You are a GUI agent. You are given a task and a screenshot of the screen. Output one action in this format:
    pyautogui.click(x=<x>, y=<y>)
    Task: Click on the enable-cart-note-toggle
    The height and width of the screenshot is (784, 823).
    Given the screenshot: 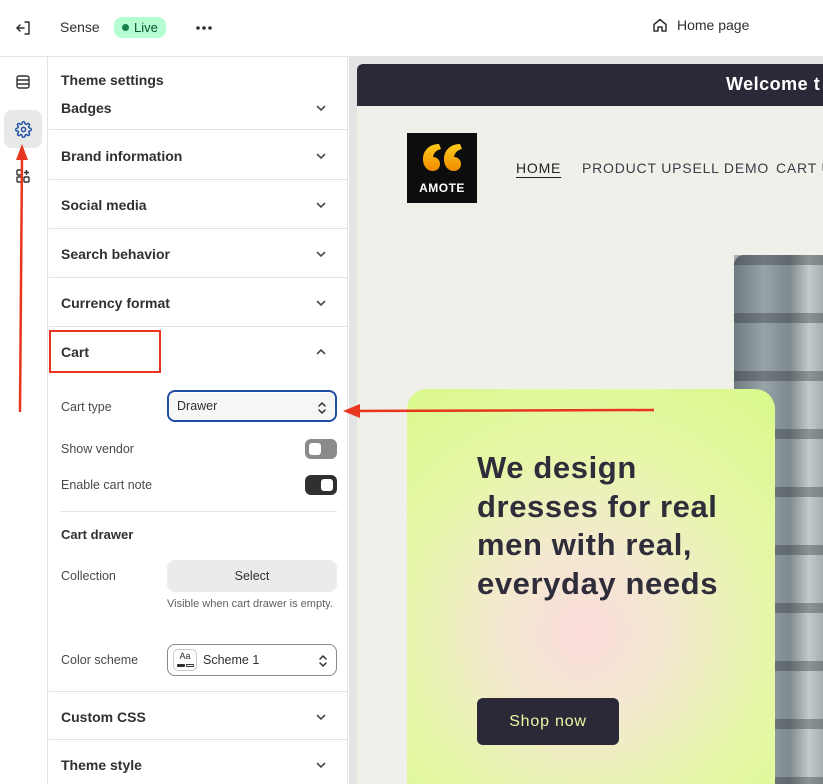 What is the action you would take?
    pyautogui.click(x=321, y=485)
    